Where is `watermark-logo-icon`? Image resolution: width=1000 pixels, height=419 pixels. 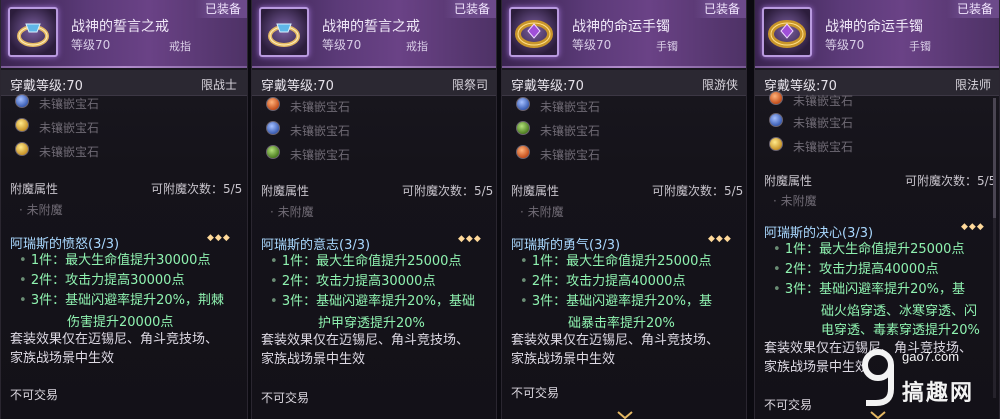 watermark-logo-icon is located at coordinates (878, 377).